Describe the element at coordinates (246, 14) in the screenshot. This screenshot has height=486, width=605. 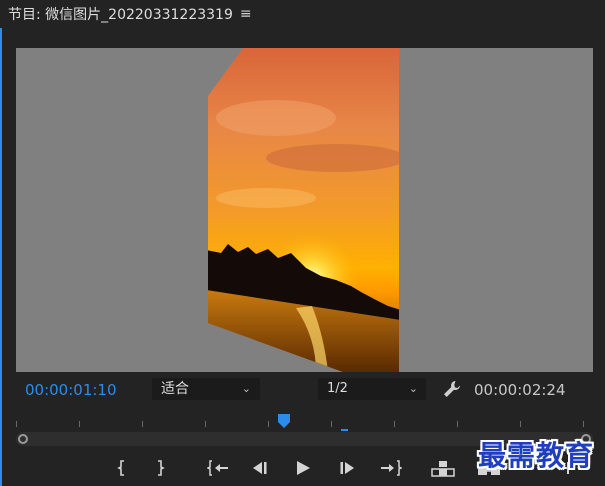
I see `hamburger-menu-icon: ≡` at that location.